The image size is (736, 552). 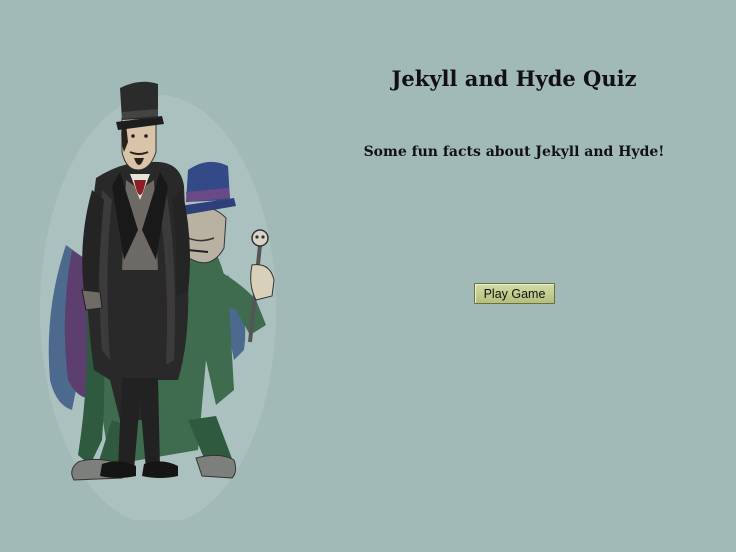 I want to click on page-title: Jekyll and Hyde Quiz, so click(x=514, y=78).